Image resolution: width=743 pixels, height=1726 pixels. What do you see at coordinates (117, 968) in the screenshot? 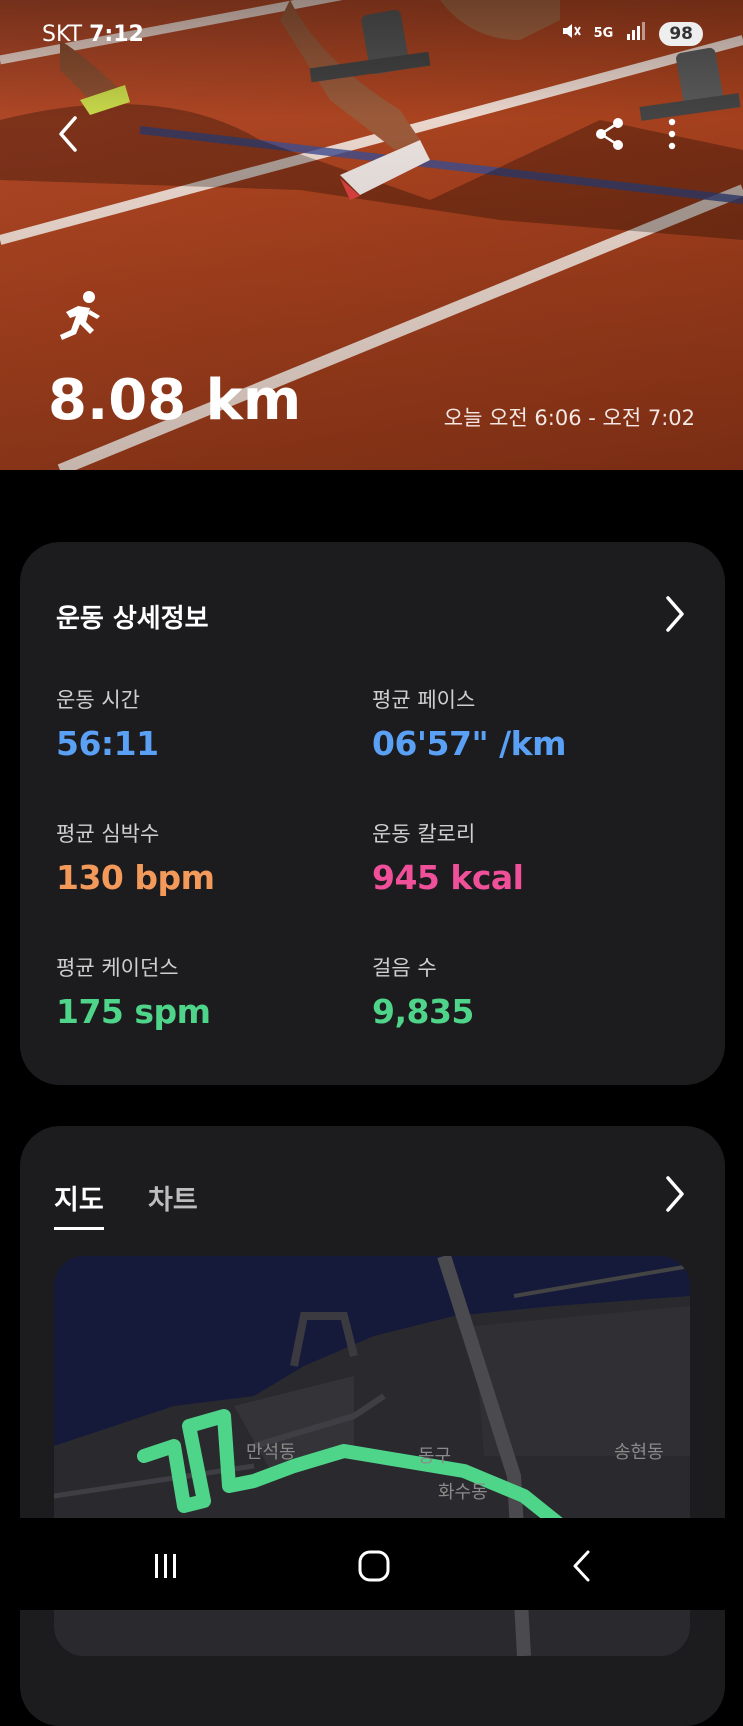
I see `metric-label: 평균 케이던스` at bounding box center [117, 968].